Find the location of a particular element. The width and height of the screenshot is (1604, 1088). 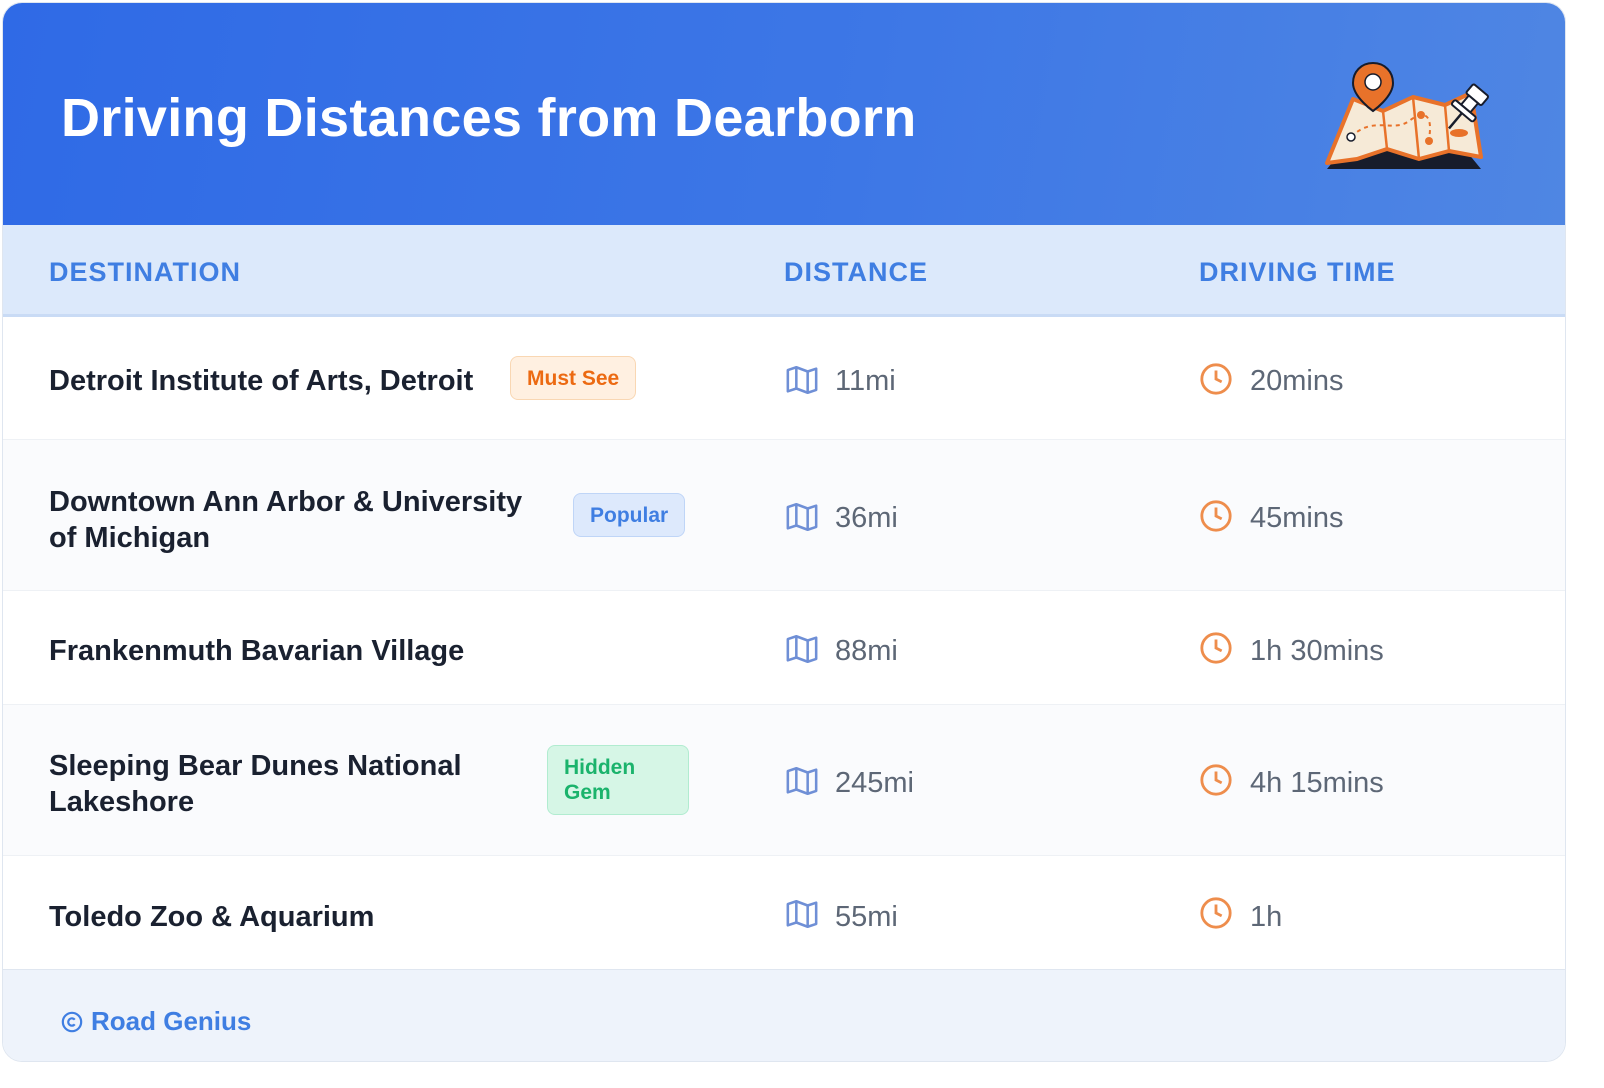

time-value: 4h 15mins is located at coordinates (1317, 783).